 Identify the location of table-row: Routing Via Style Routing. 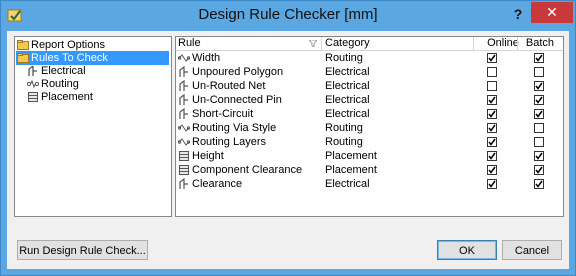
(369, 128).